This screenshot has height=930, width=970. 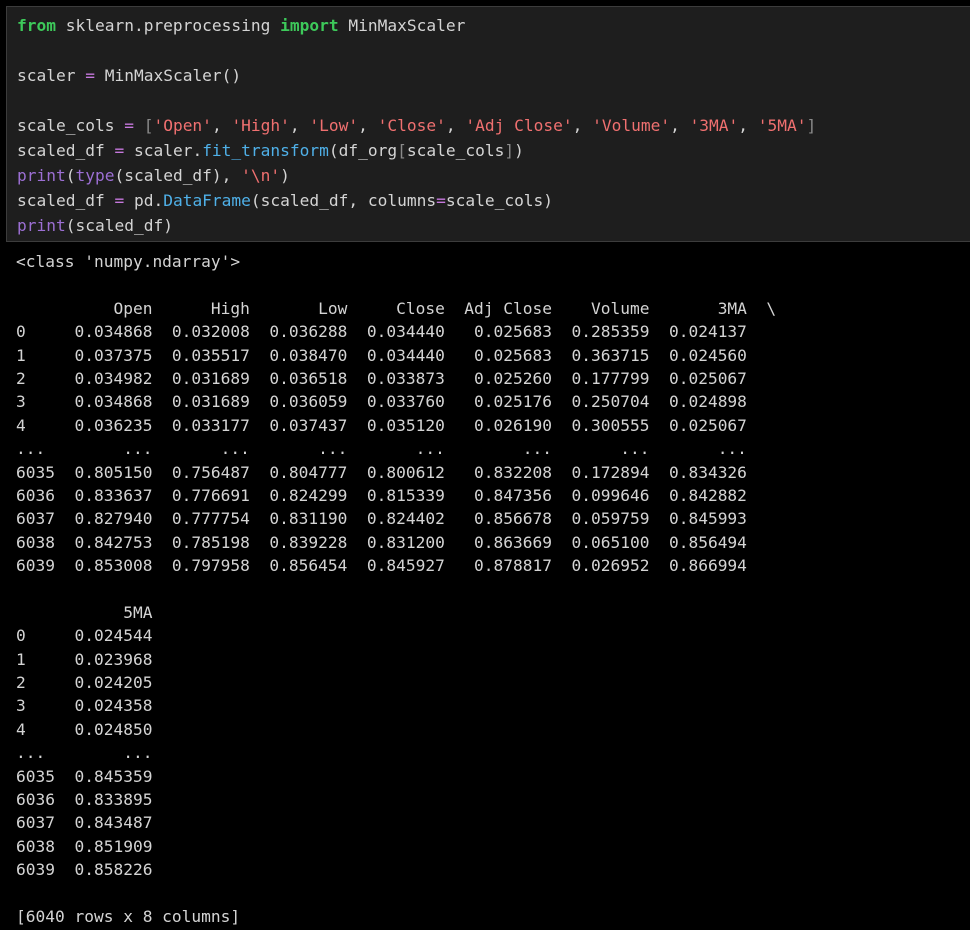 What do you see at coordinates (51, 75) in the screenshot?
I see `code-token: scaler` at bounding box center [51, 75].